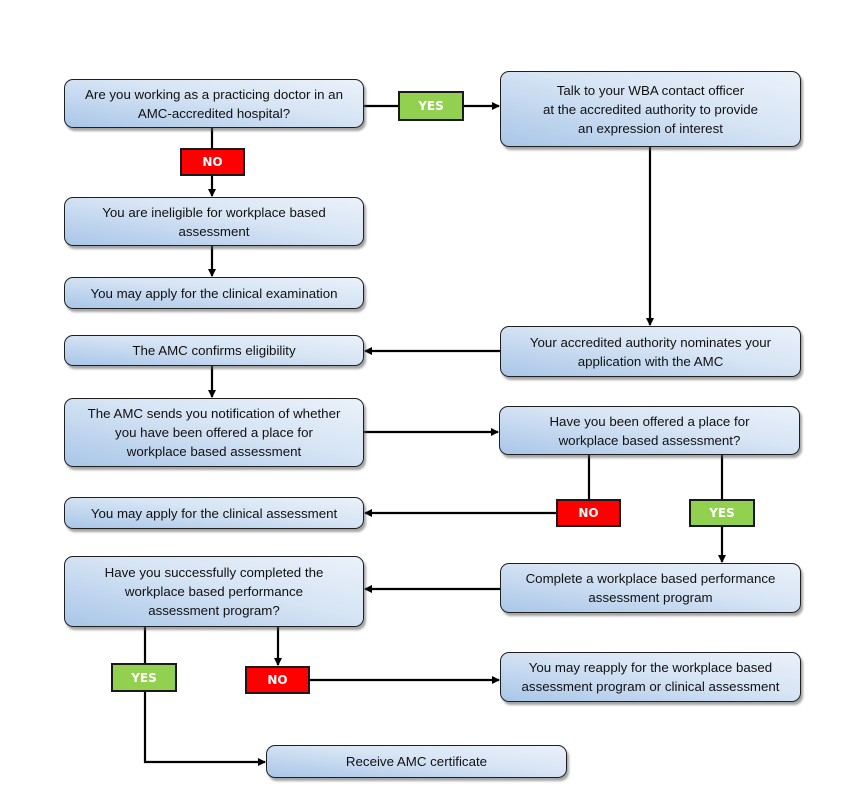 The width and height of the screenshot is (856, 791). I want to click on node-receive-certificate: Receive AMC certificate, so click(416, 761).